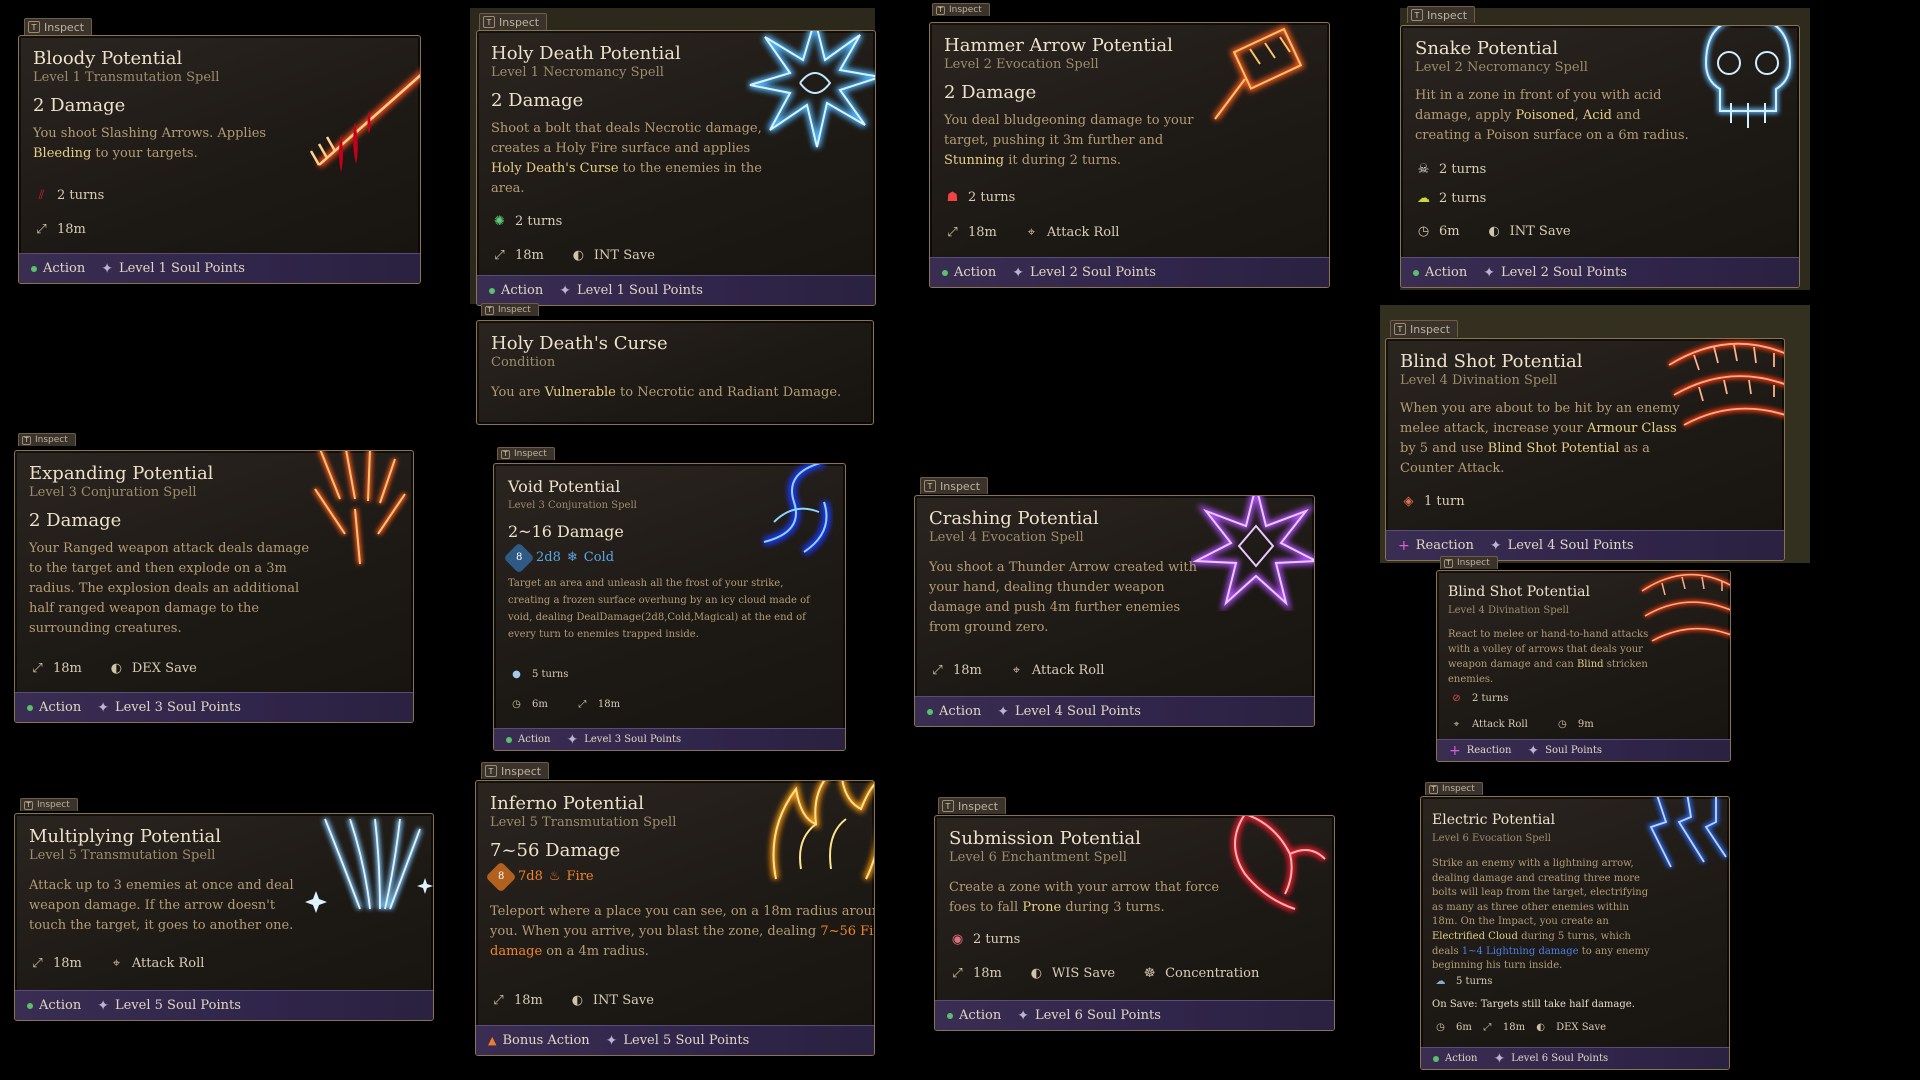  Describe the element at coordinates (1058, 45) in the screenshot. I see `spell-title: Hammer Arrow Potential` at that location.